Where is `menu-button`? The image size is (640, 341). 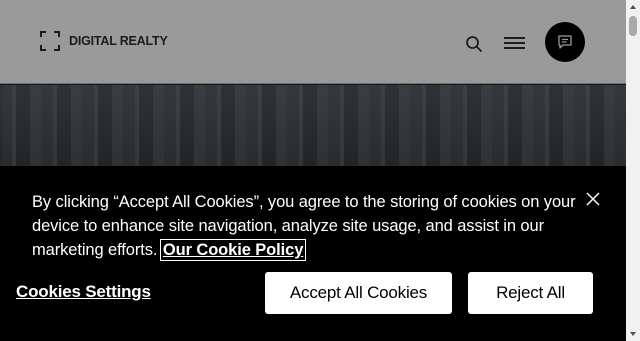 menu-button is located at coordinates (515, 44).